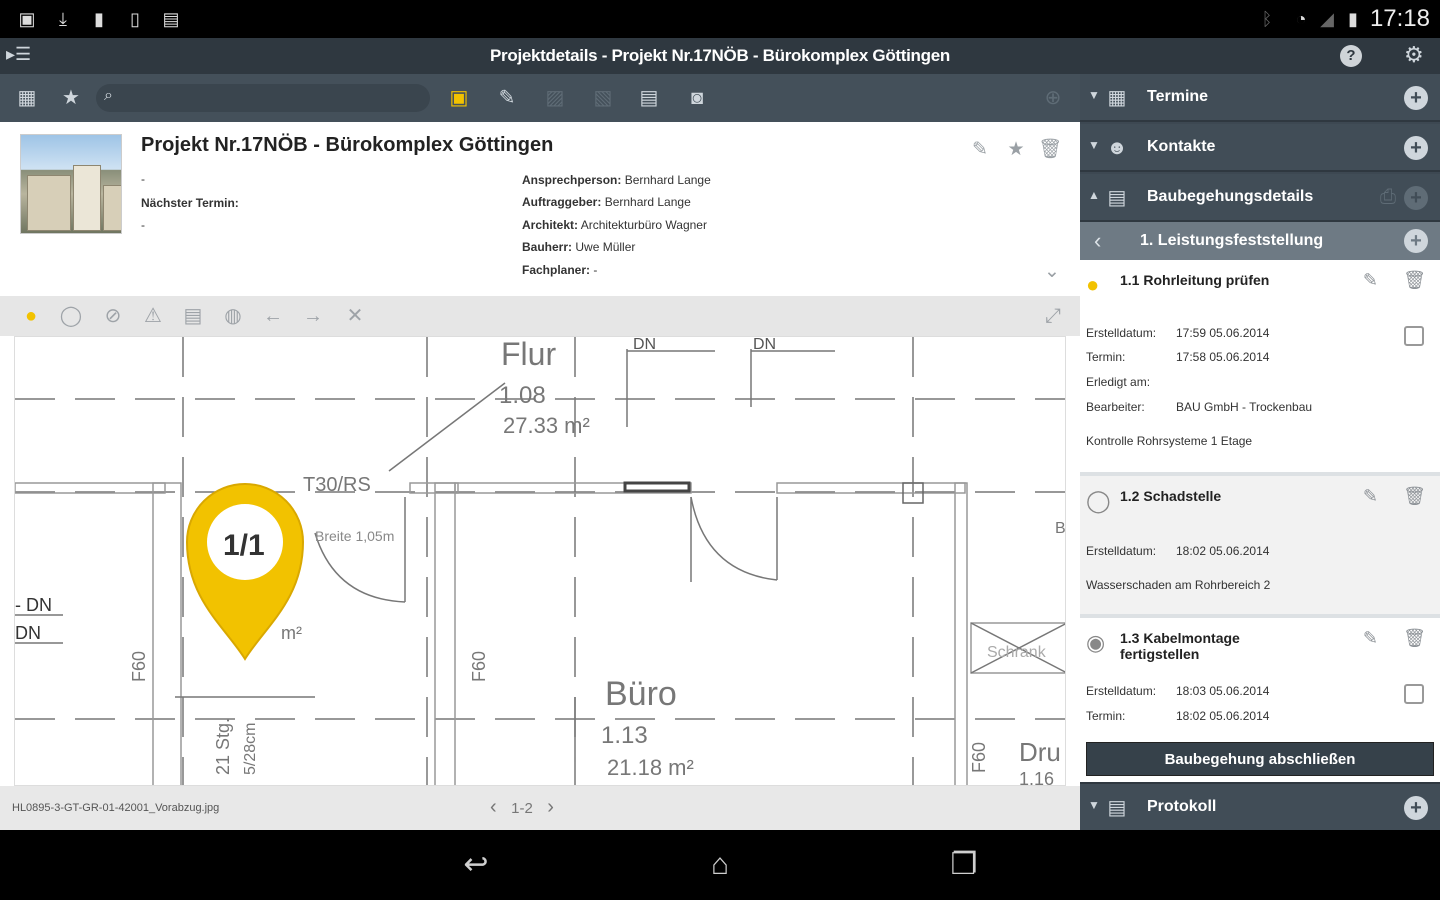 This screenshot has height=900, width=1440. Describe the element at coordinates (354, 536) in the screenshot. I see `plan-width-label: Breite 1,05m` at that location.